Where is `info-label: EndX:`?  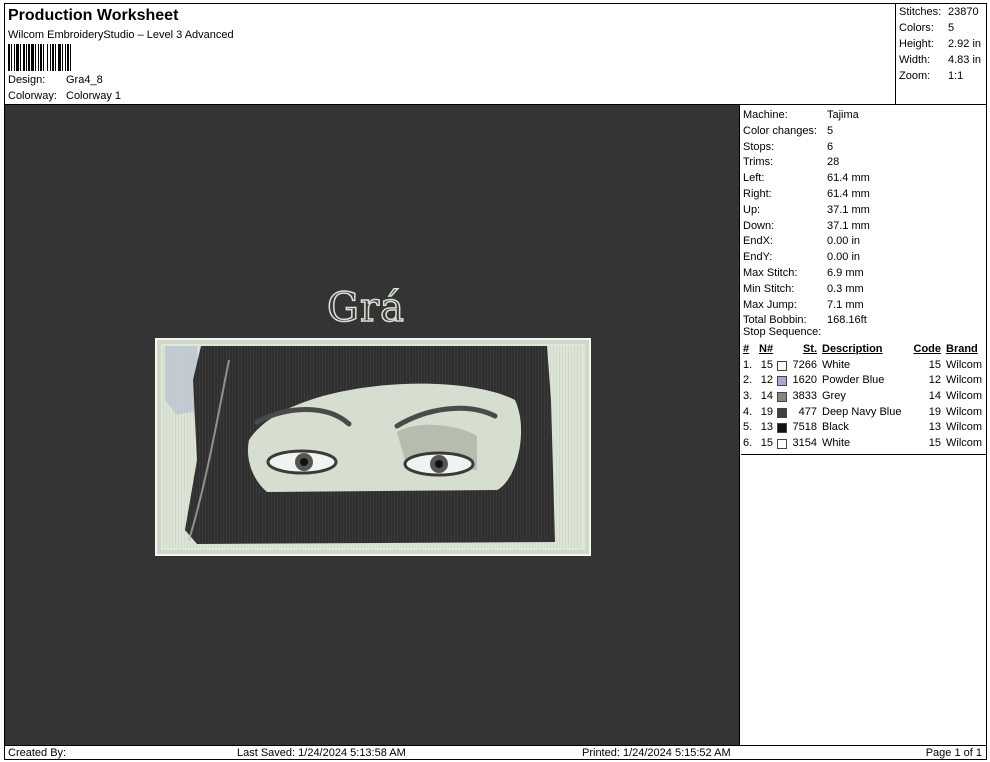
info-label: EndX: is located at coordinates (758, 241).